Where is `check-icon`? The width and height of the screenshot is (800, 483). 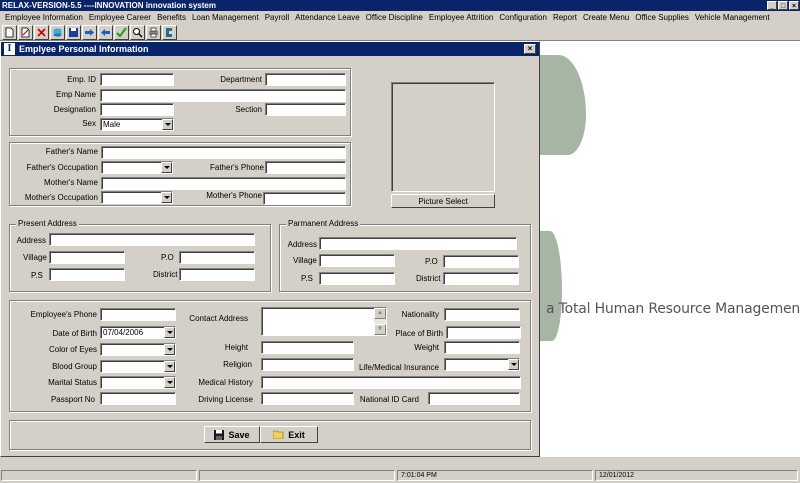
check-icon is located at coordinates (121, 32).